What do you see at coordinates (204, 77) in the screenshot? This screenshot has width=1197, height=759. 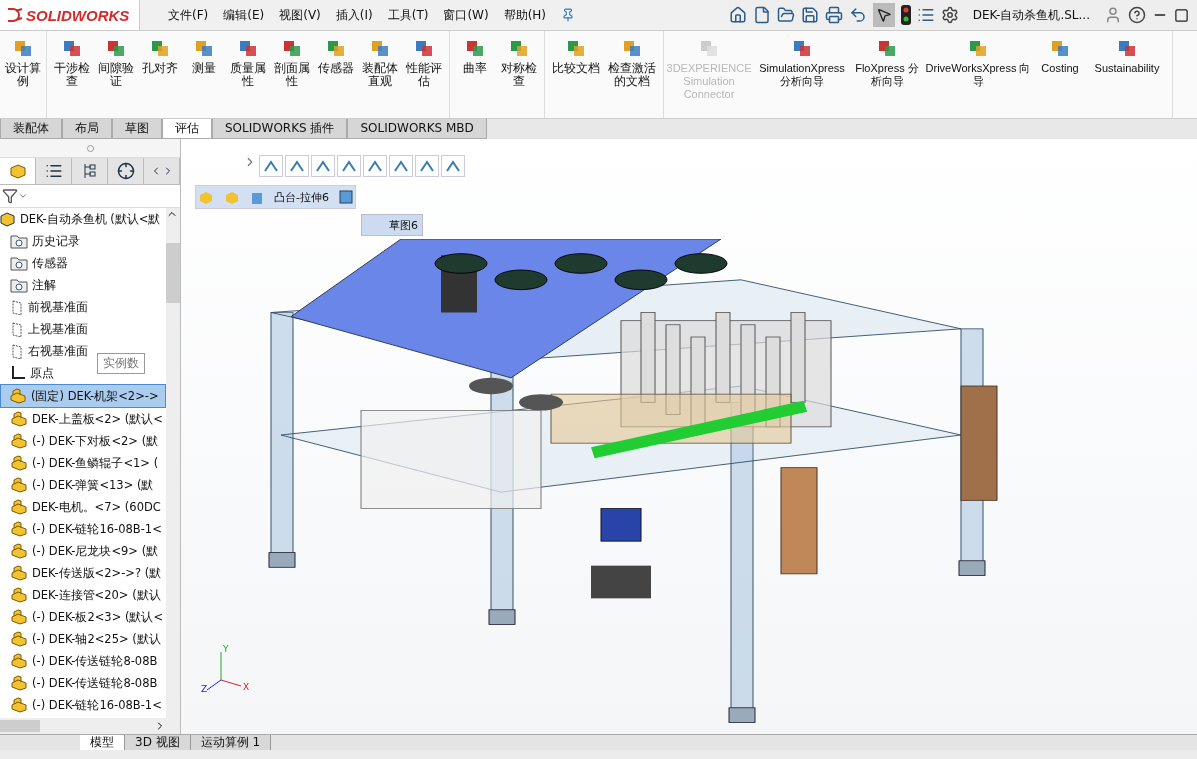 I see `ribbon-button: 测量` at bounding box center [204, 77].